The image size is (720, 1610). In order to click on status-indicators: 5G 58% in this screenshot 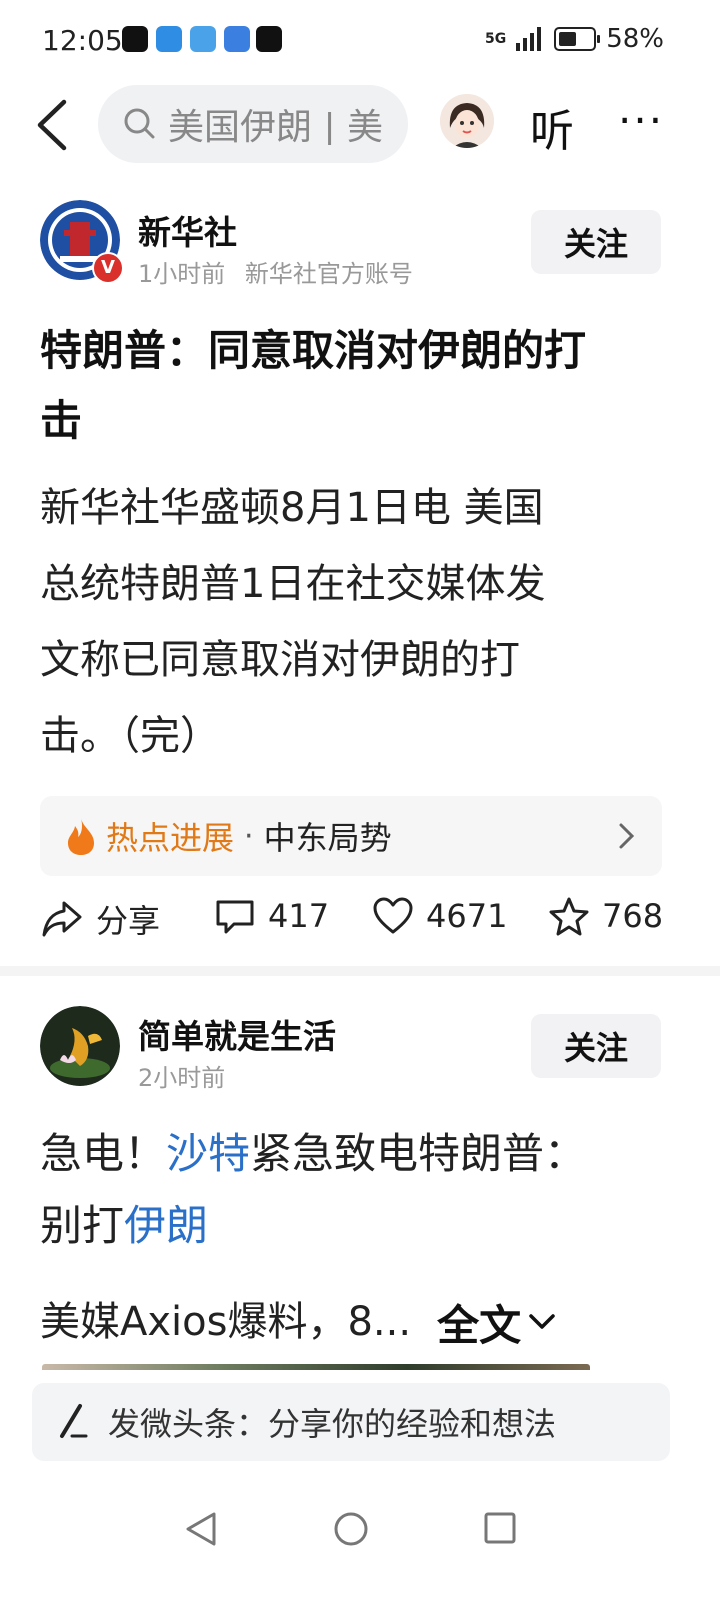, I will do `click(574, 39)`.